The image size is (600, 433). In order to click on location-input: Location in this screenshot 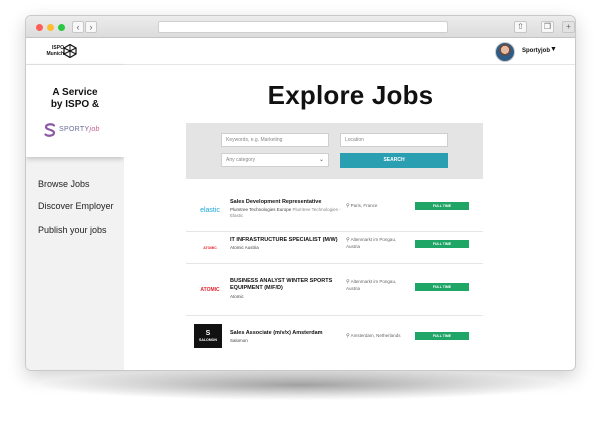, I will do `click(394, 140)`.